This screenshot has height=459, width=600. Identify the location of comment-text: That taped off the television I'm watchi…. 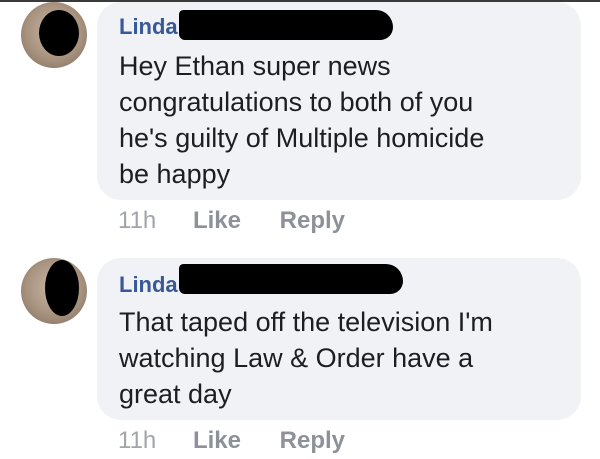
(306, 358).